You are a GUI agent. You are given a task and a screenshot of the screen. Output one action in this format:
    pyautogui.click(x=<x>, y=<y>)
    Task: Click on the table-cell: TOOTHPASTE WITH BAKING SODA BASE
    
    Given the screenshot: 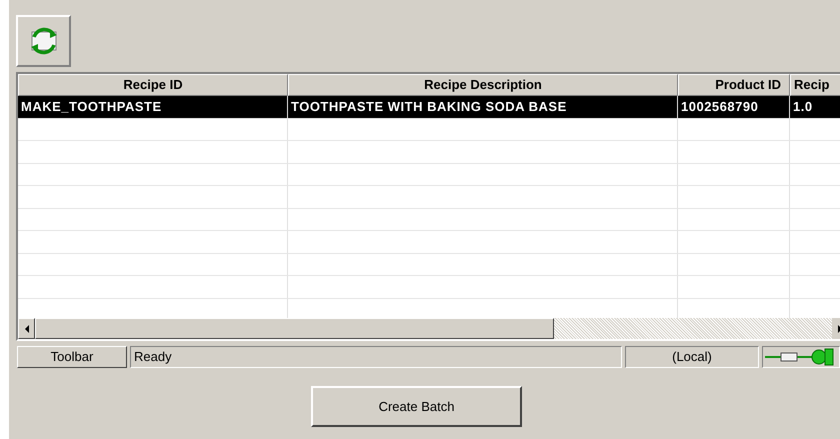 What is the action you would take?
    pyautogui.click(x=483, y=107)
    